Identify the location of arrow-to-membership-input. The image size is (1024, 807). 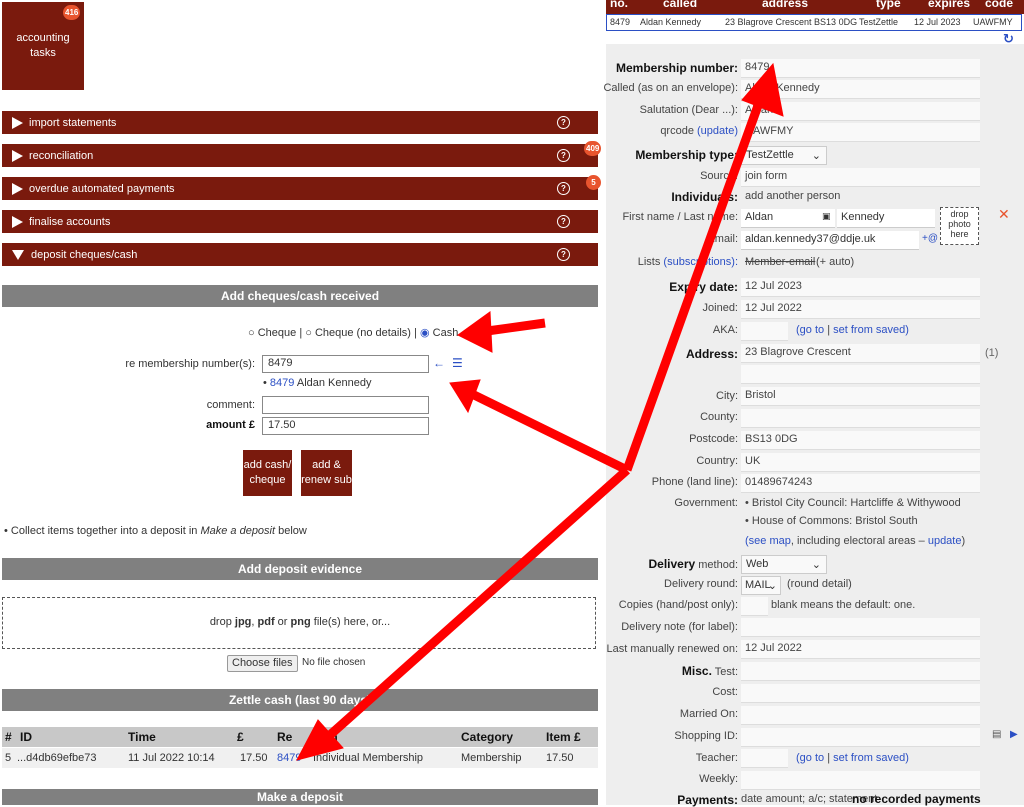
(548, 431).